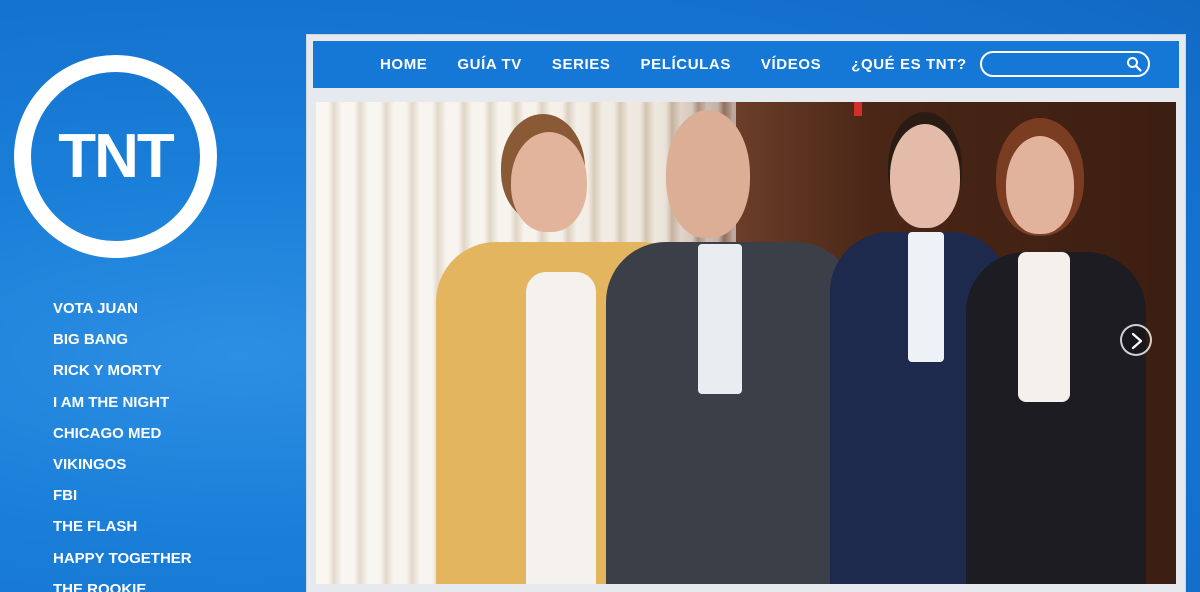 This screenshot has width=1200, height=592. I want to click on nav-que-es-tnt: ¿QUÉ ES TNT?, so click(909, 64).